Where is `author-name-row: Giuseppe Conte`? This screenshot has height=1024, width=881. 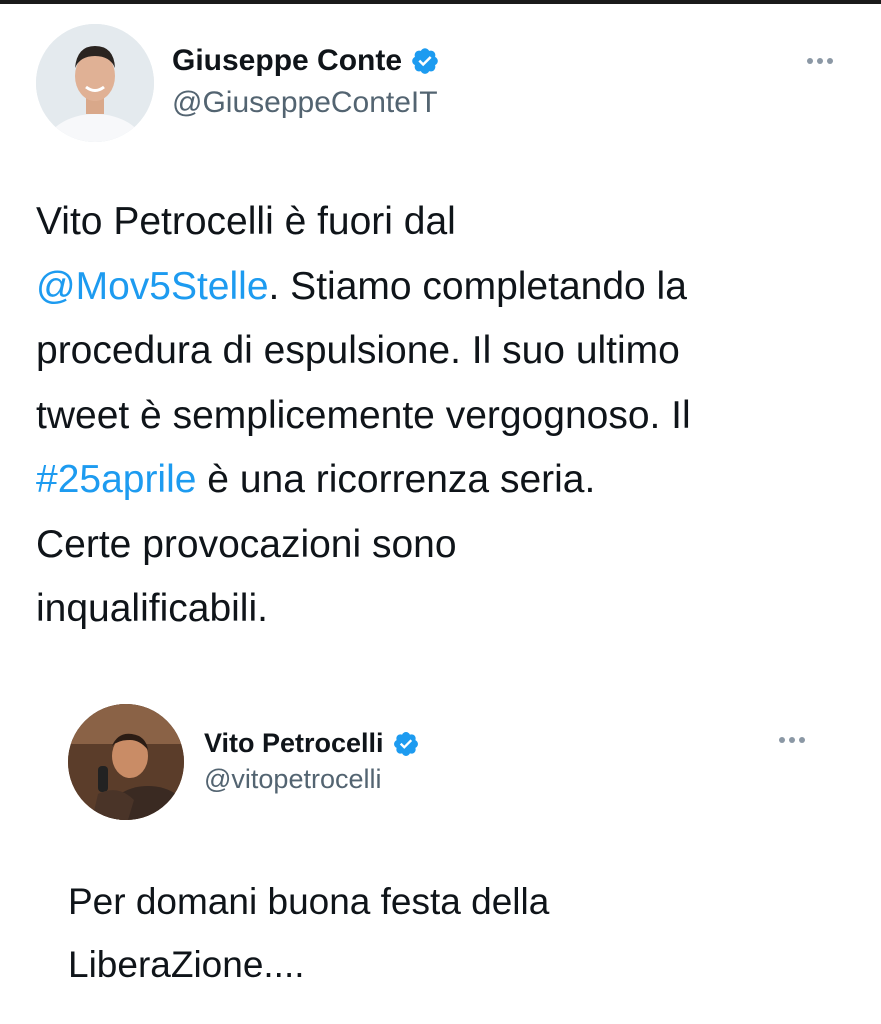 author-name-row: Giuseppe Conte is located at coordinates (306, 61).